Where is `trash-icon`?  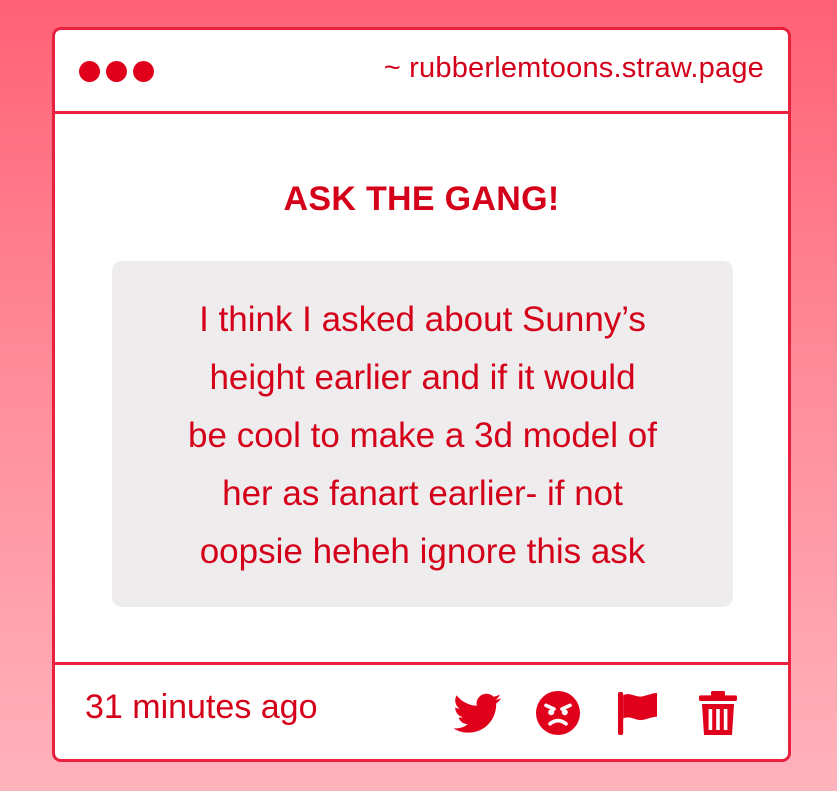 trash-icon is located at coordinates (718, 713).